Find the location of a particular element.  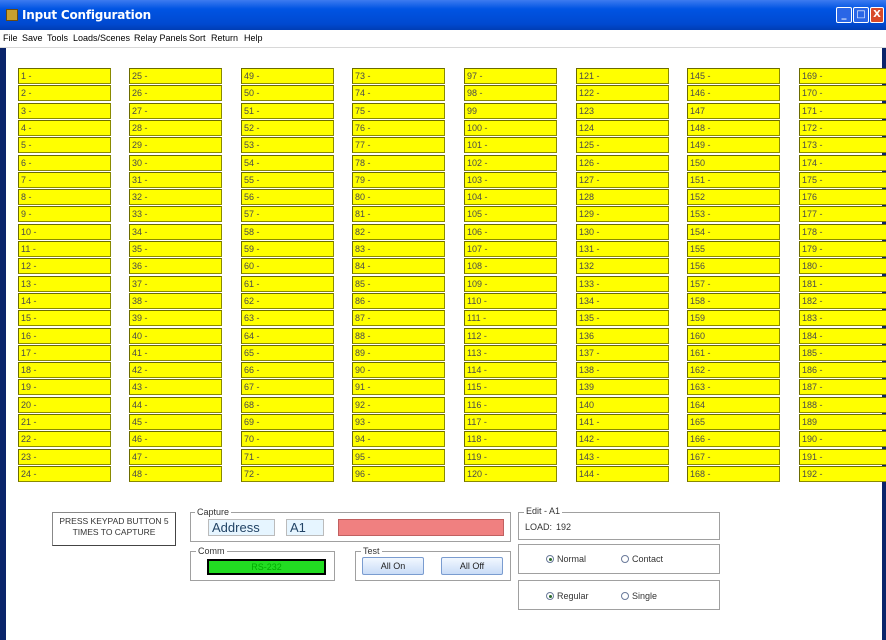

input-cell: 18 - is located at coordinates (64, 370).